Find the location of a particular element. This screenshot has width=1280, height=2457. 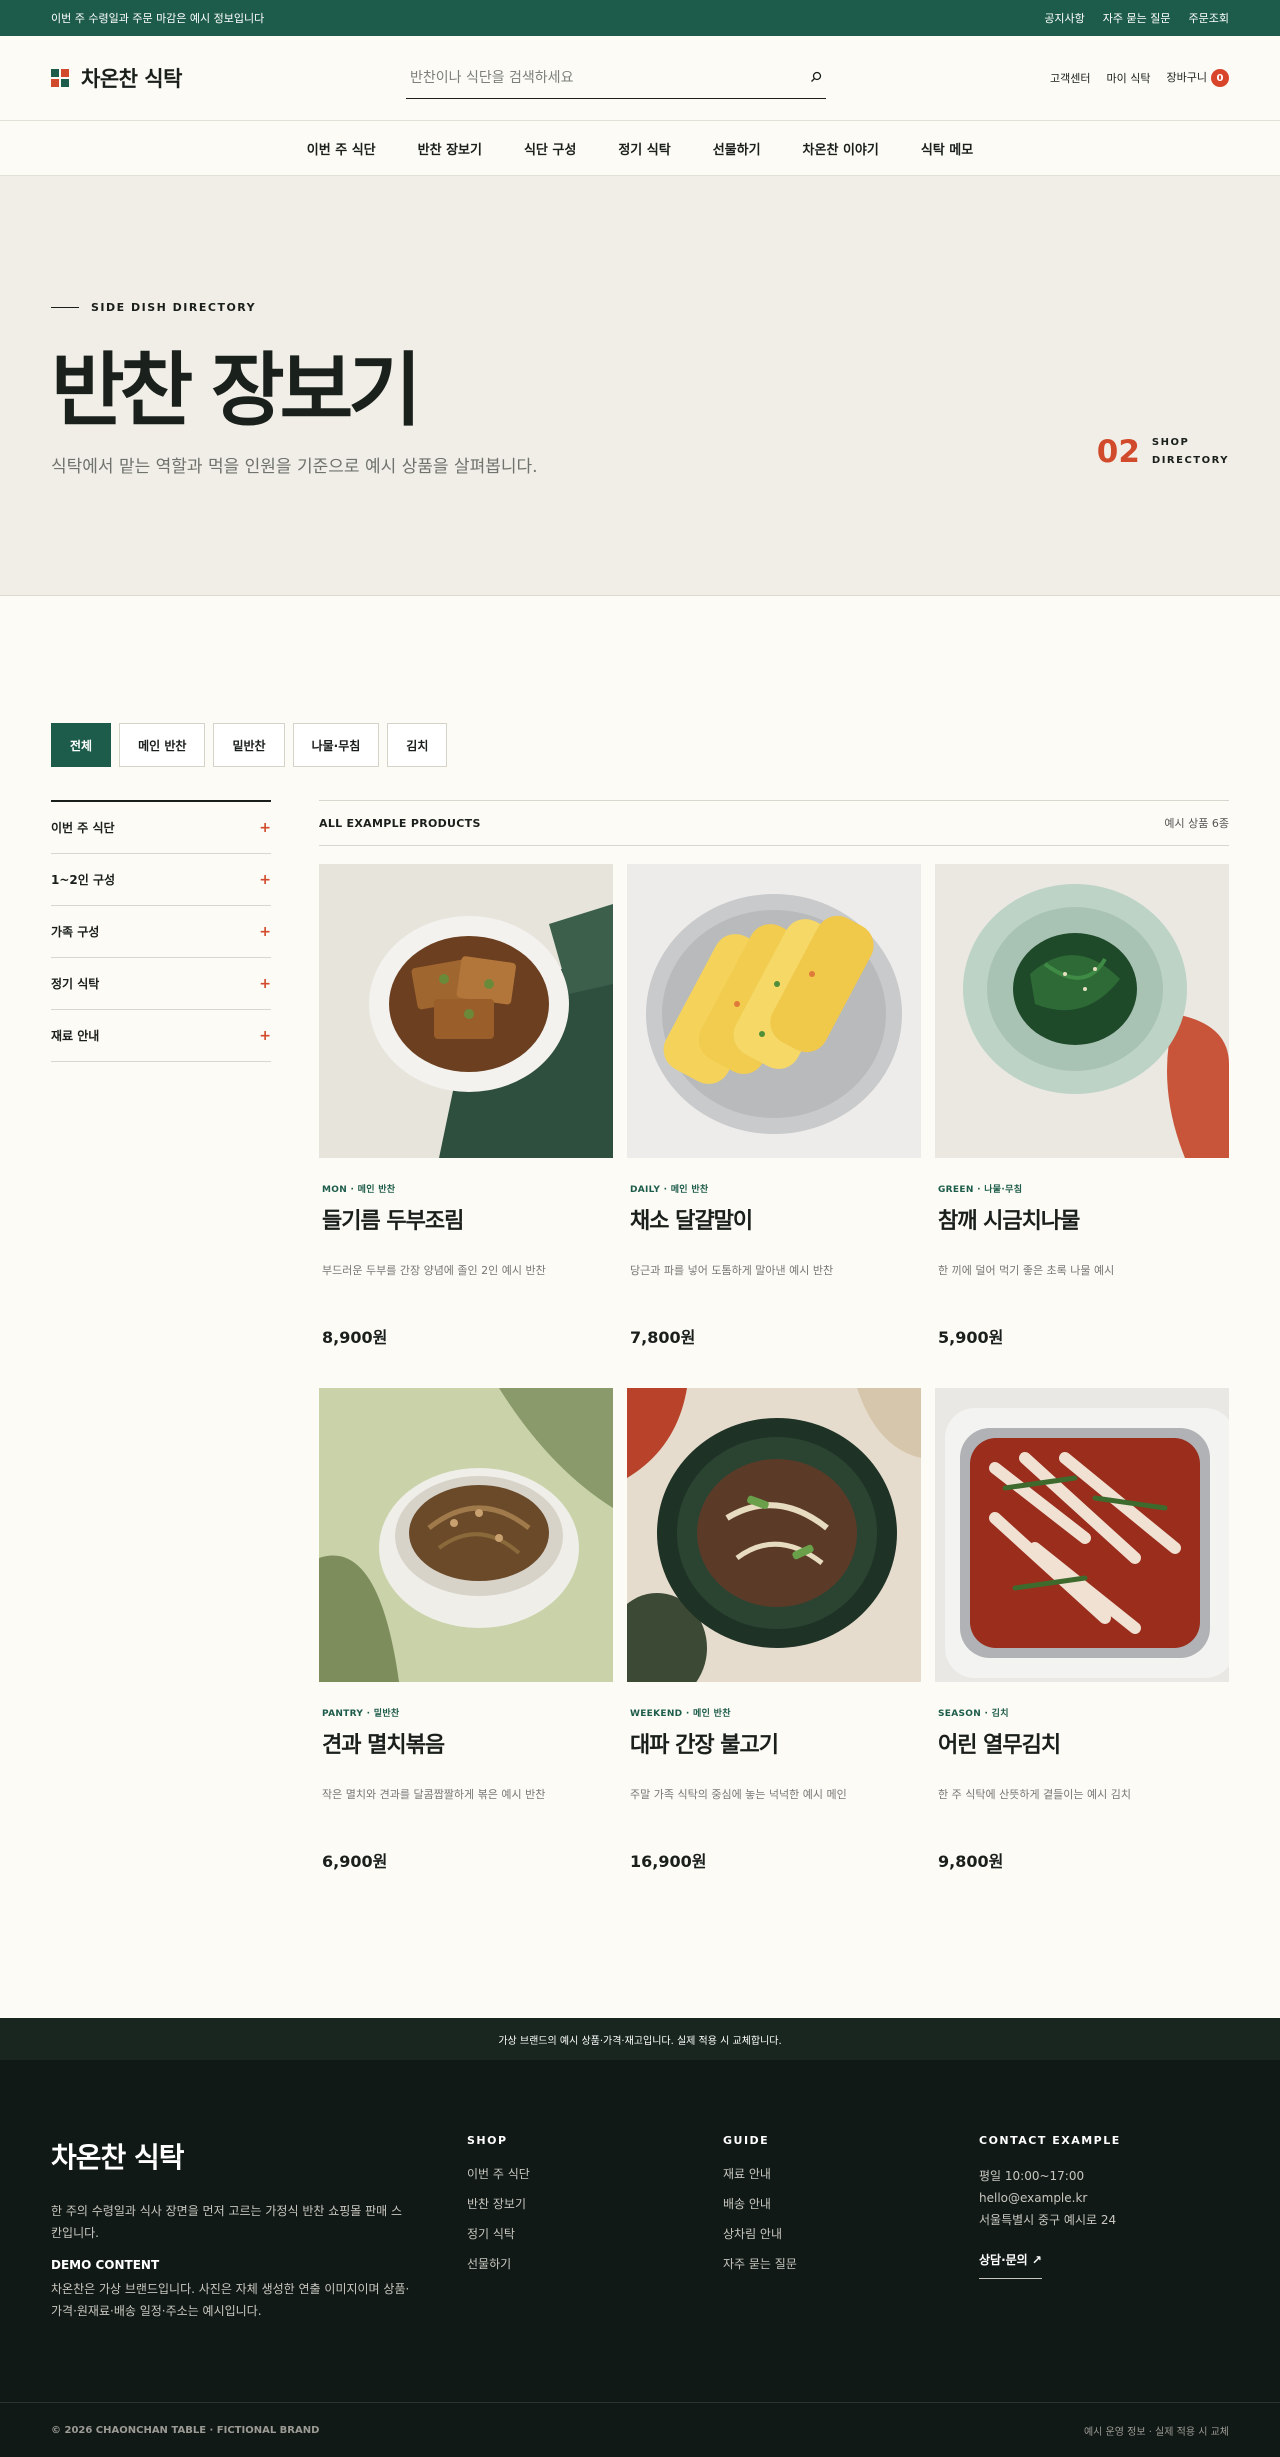

contact-address: 서울특별시 중구 예시로 24 is located at coordinates (1048, 2220).